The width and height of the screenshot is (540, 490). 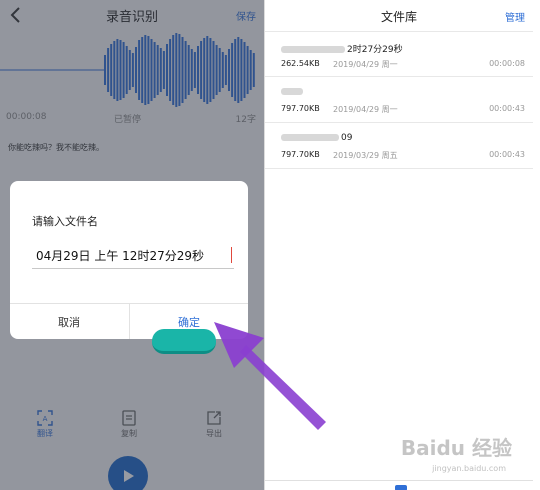 I want to click on file-list-item: 797.70KB 2019/04/29 周一 00:00:43, so click(x=399, y=100).